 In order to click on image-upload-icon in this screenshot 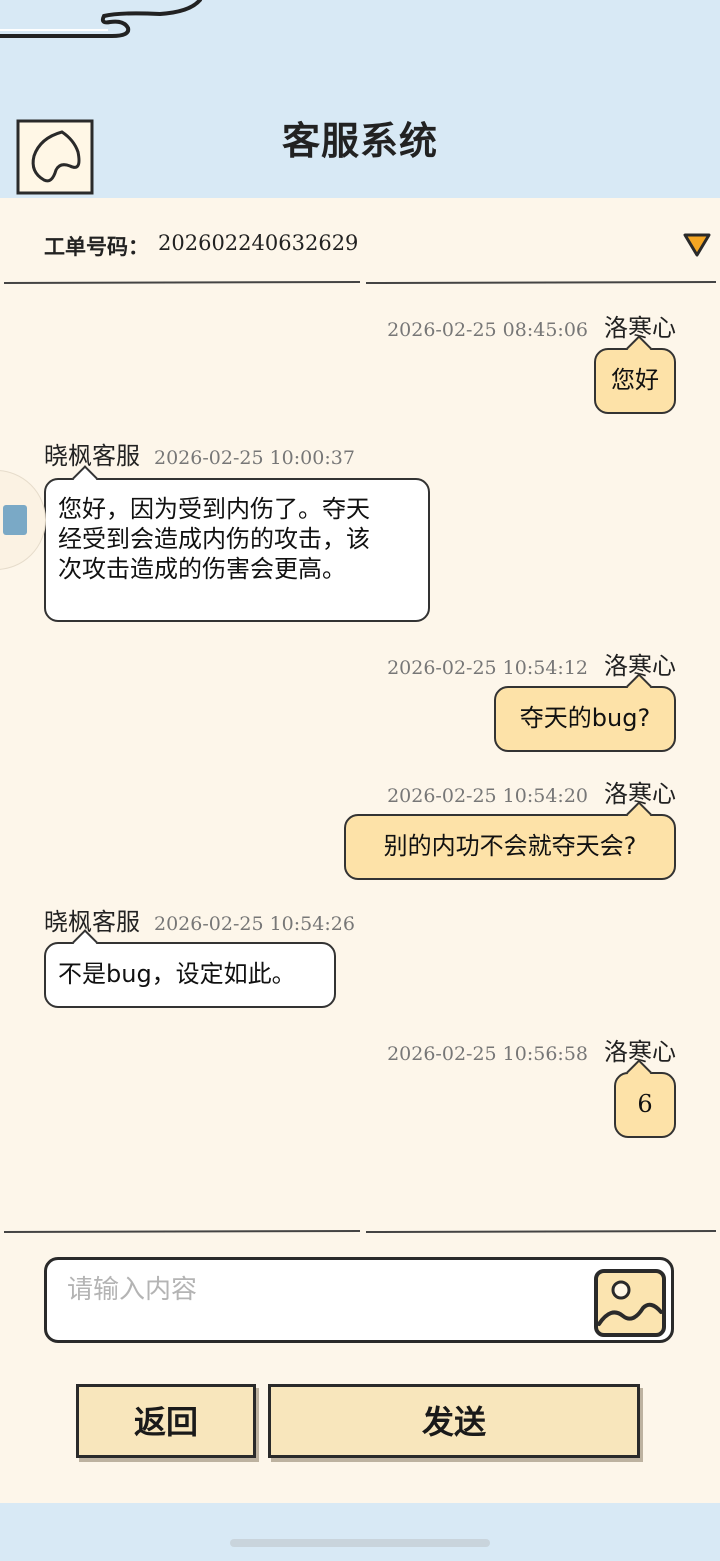, I will do `click(630, 1303)`.